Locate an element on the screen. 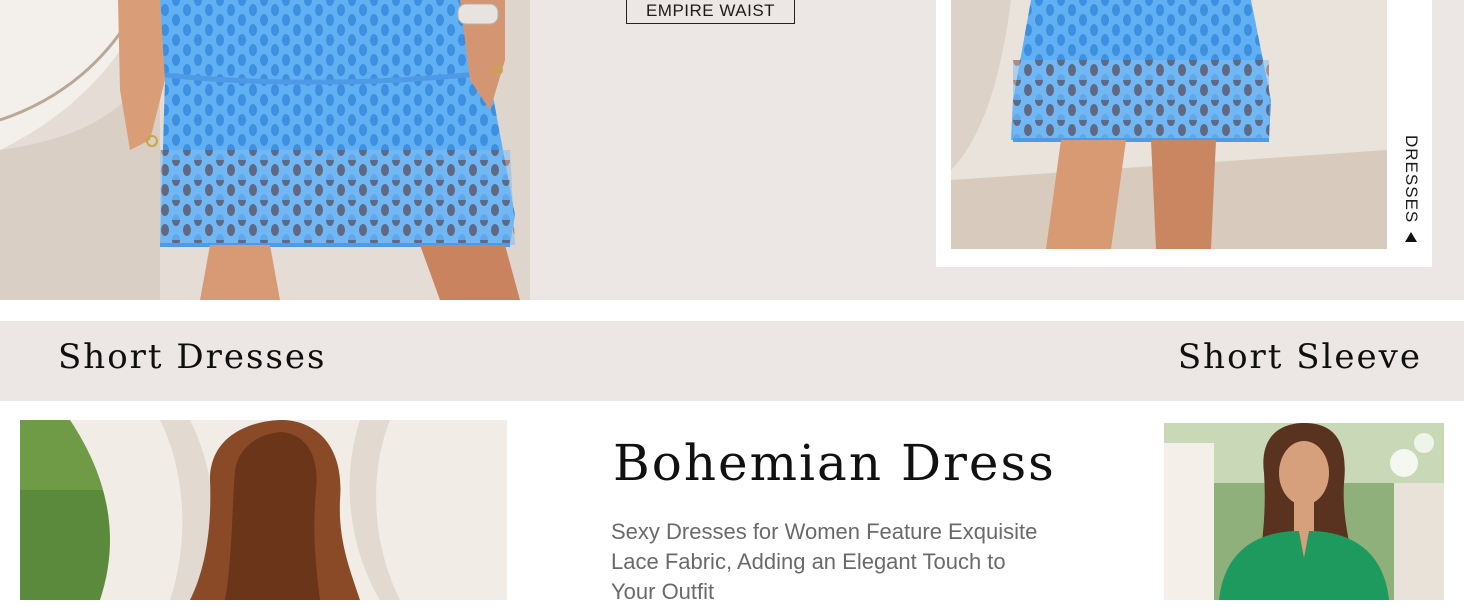 This screenshot has height=607, width=1464. dresses-side-label: DRESSES is located at coordinates (1411, 179).